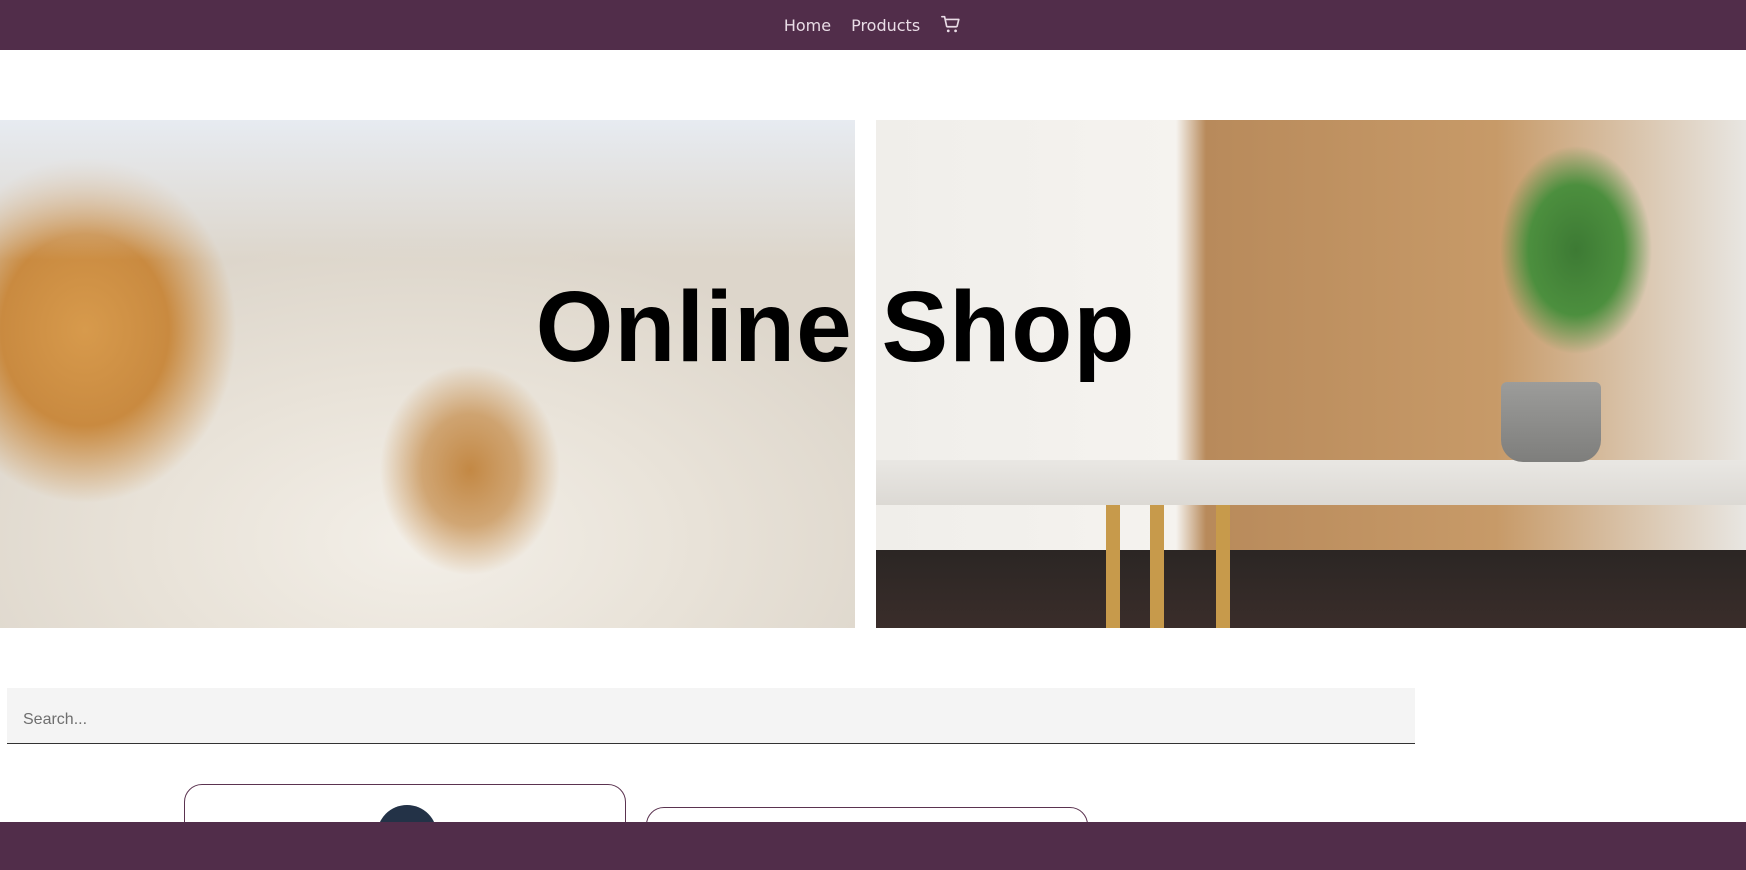 The height and width of the screenshot is (870, 1746). I want to click on cart-link, so click(951, 25).